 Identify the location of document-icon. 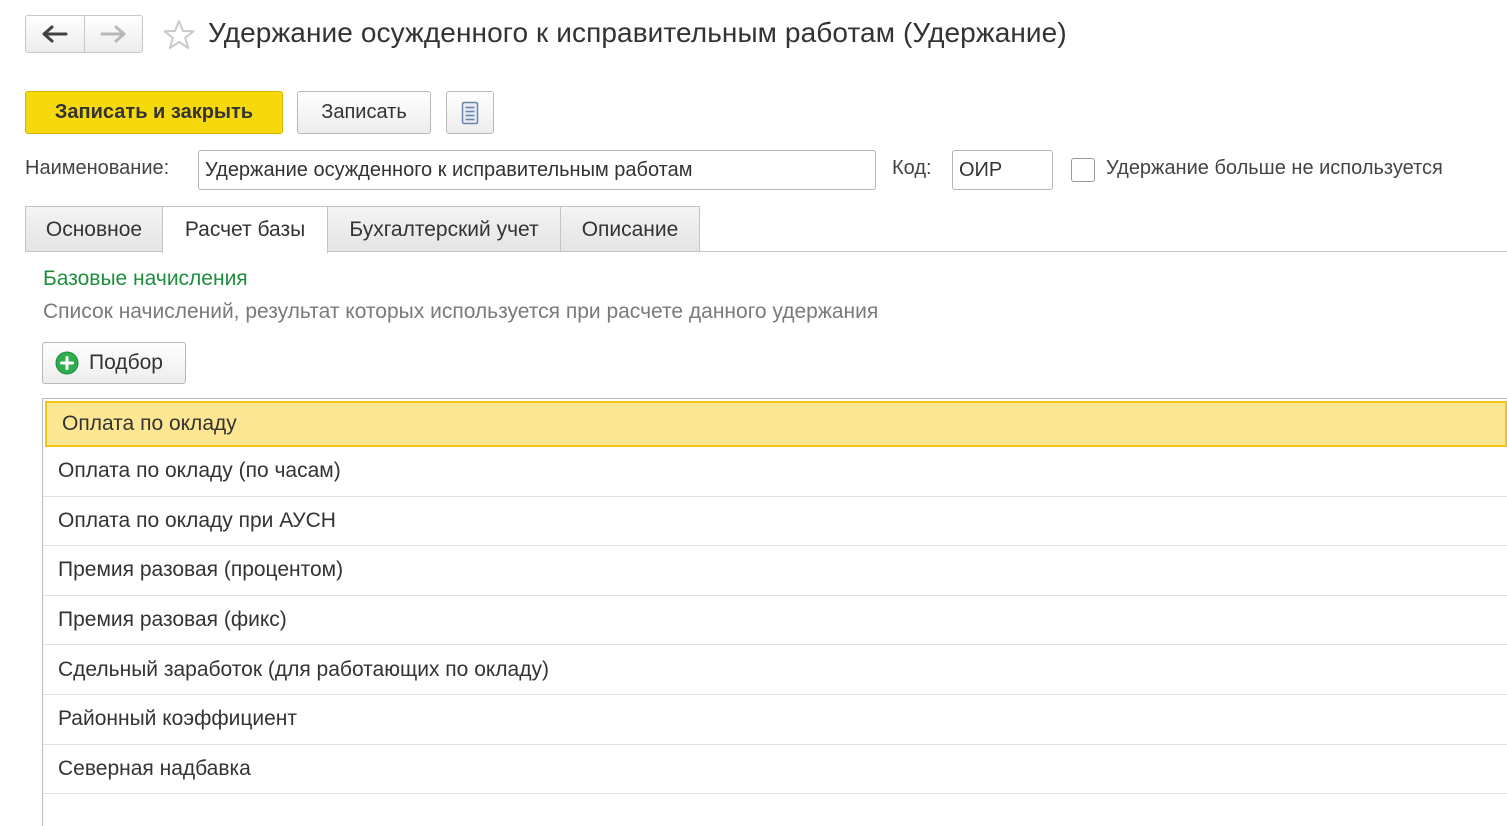
(470, 112).